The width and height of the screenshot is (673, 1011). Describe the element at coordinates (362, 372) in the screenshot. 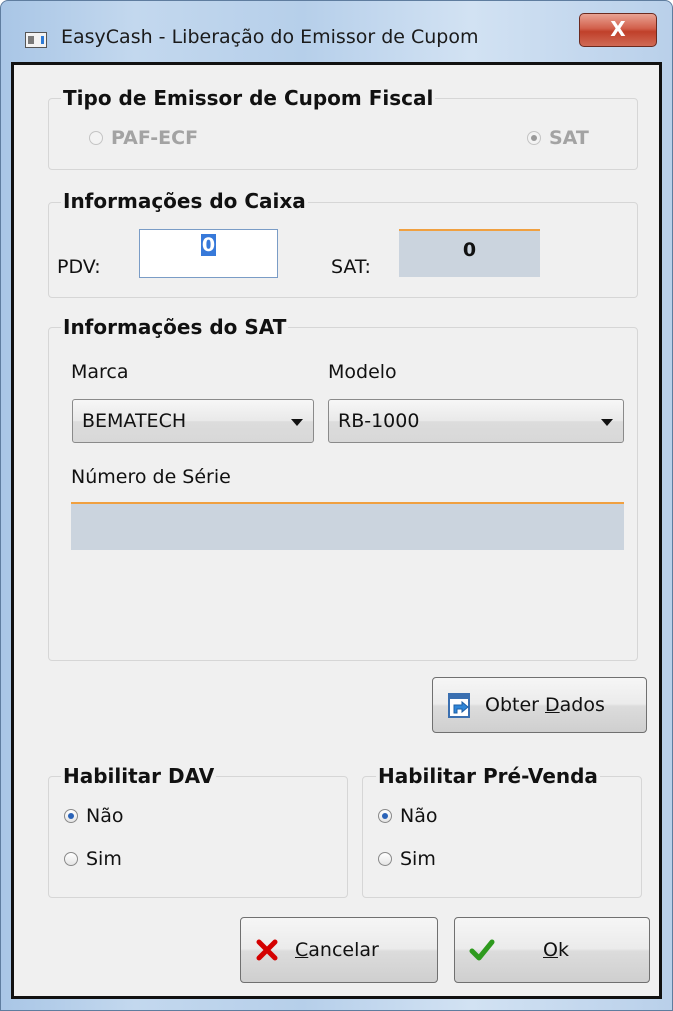

I see `modelo-label: Modelo` at that location.